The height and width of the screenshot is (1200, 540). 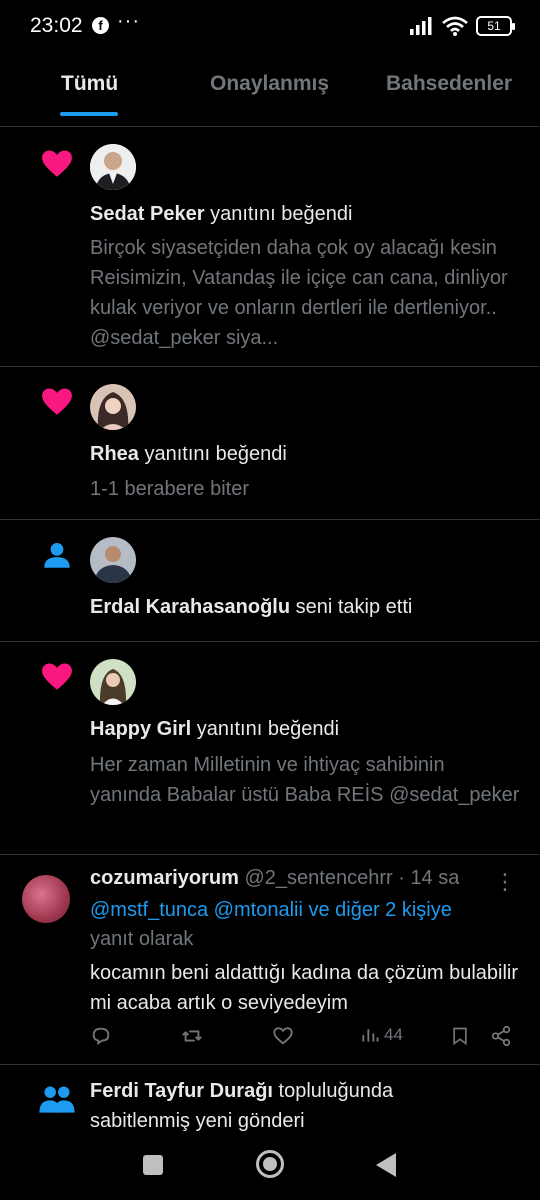 I want to click on notification-title: Erdal Karahasanoğlu seni takip etti, so click(x=251, y=607).